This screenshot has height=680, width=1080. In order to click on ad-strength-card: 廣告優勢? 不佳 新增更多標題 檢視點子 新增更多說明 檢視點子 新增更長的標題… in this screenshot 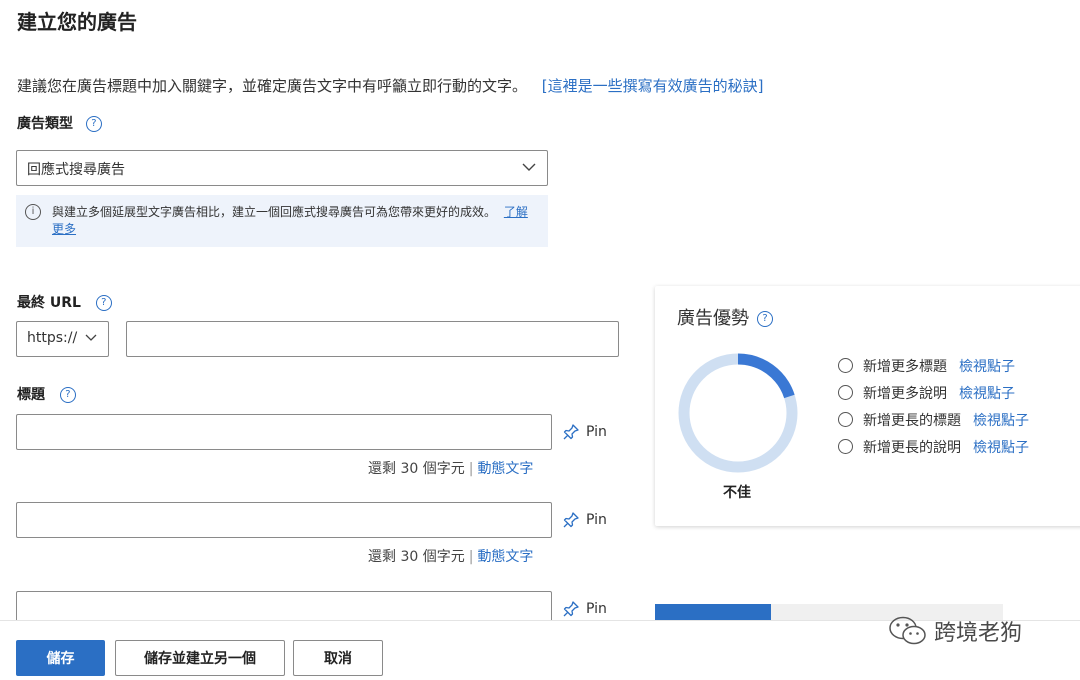, I will do `click(867, 406)`.